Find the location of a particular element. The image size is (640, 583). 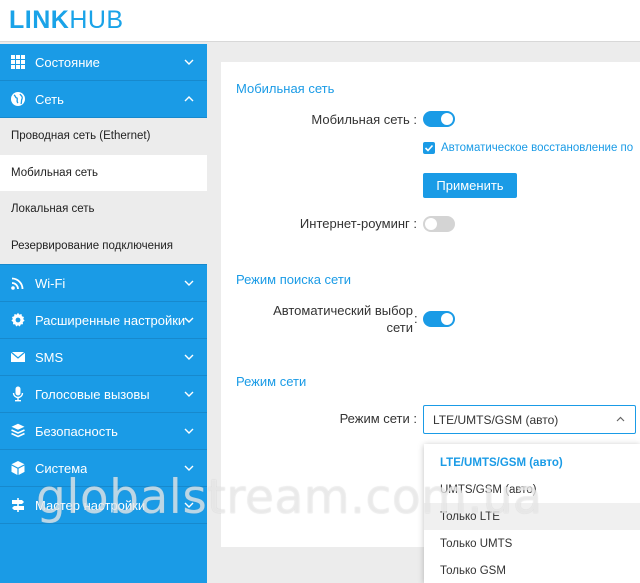

top-bar: LINKHUB is located at coordinates (320, 21).